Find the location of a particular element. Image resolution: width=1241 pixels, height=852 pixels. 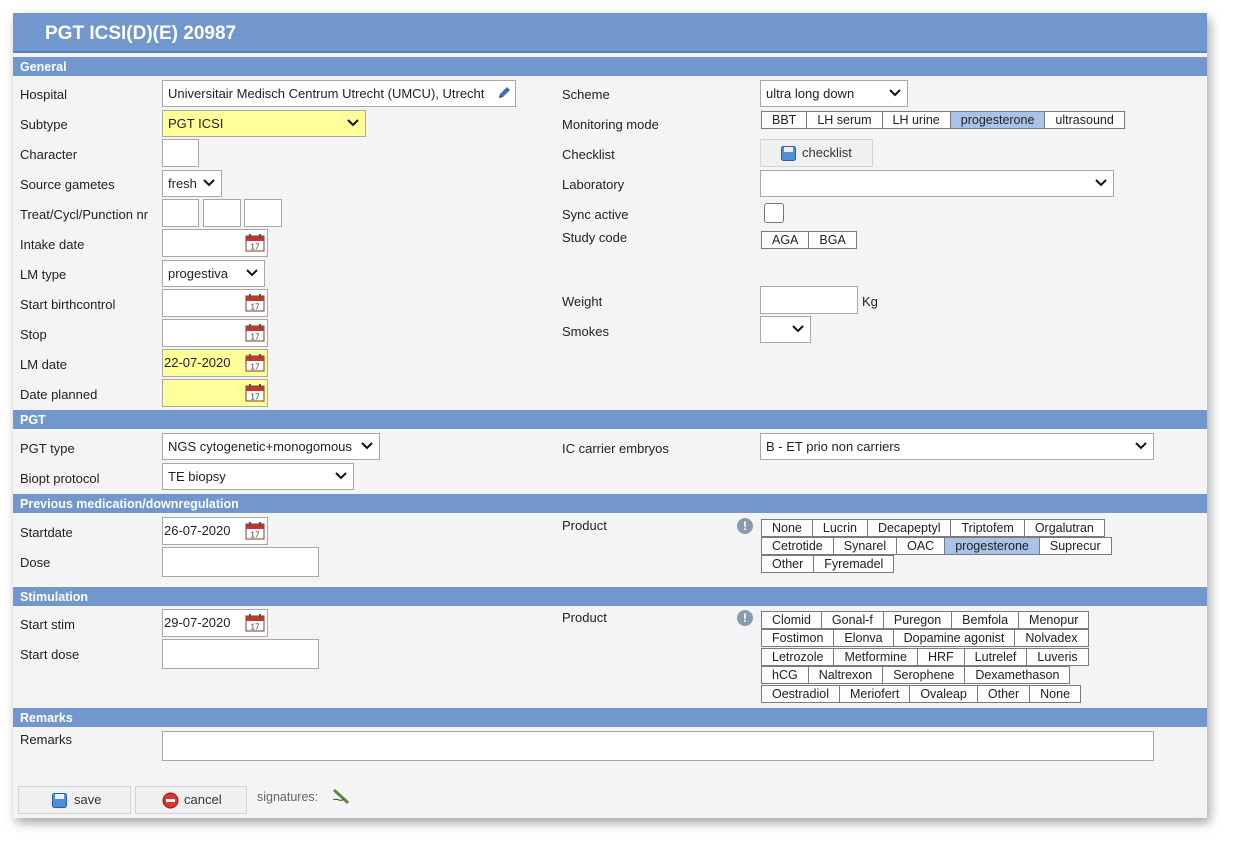

save-button: save is located at coordinates (74, 800).